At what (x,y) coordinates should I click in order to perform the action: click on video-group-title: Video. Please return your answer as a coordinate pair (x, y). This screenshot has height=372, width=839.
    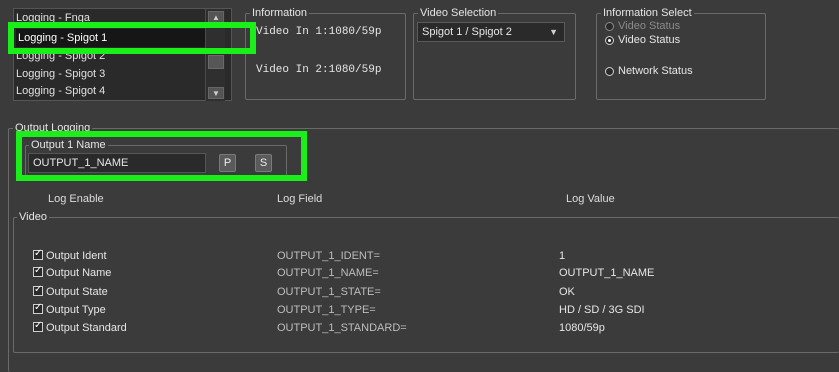
    Looking at the image, I should click on (33, 217).